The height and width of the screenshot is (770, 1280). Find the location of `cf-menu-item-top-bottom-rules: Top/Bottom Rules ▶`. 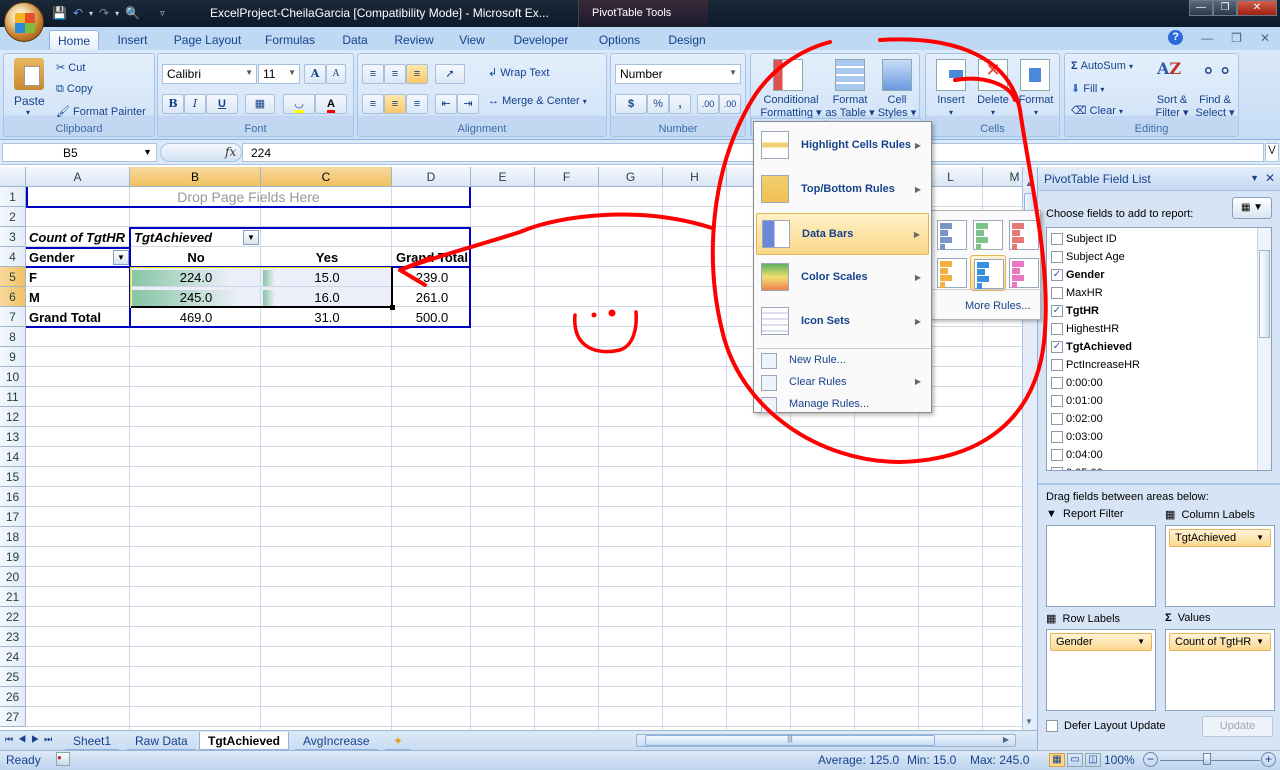

cf-menu-item-top-bottom-rules: Top/Bottom Rules ▶ is located at coordinates (842, 190).